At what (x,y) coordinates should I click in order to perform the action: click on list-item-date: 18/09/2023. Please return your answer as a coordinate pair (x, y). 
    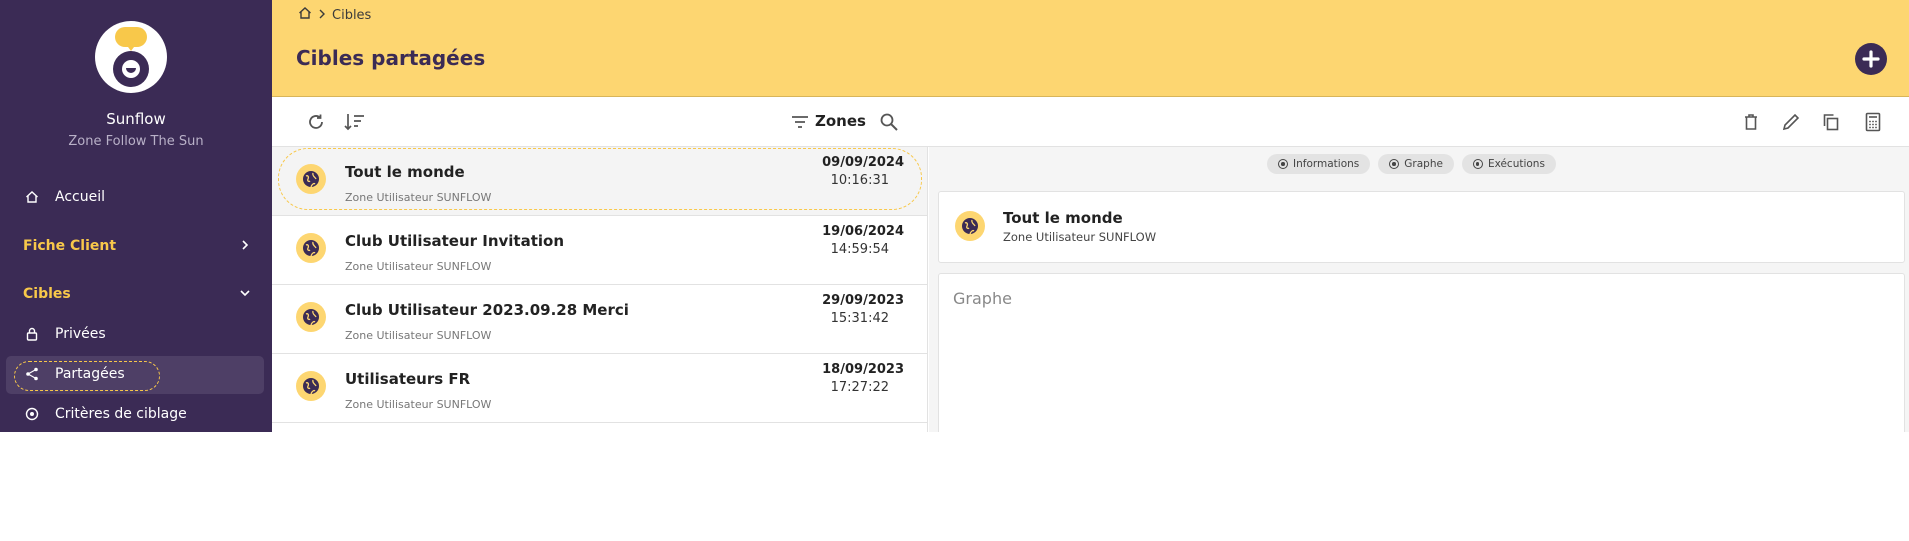
    Looking at the image, I should click on (863, 369).